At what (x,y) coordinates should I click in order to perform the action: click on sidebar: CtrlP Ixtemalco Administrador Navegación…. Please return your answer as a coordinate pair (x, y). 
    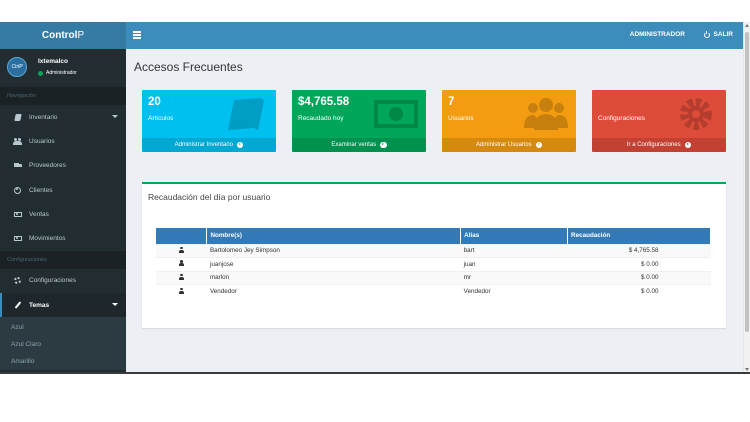
    Looking at the image, I should click on (63, 211).